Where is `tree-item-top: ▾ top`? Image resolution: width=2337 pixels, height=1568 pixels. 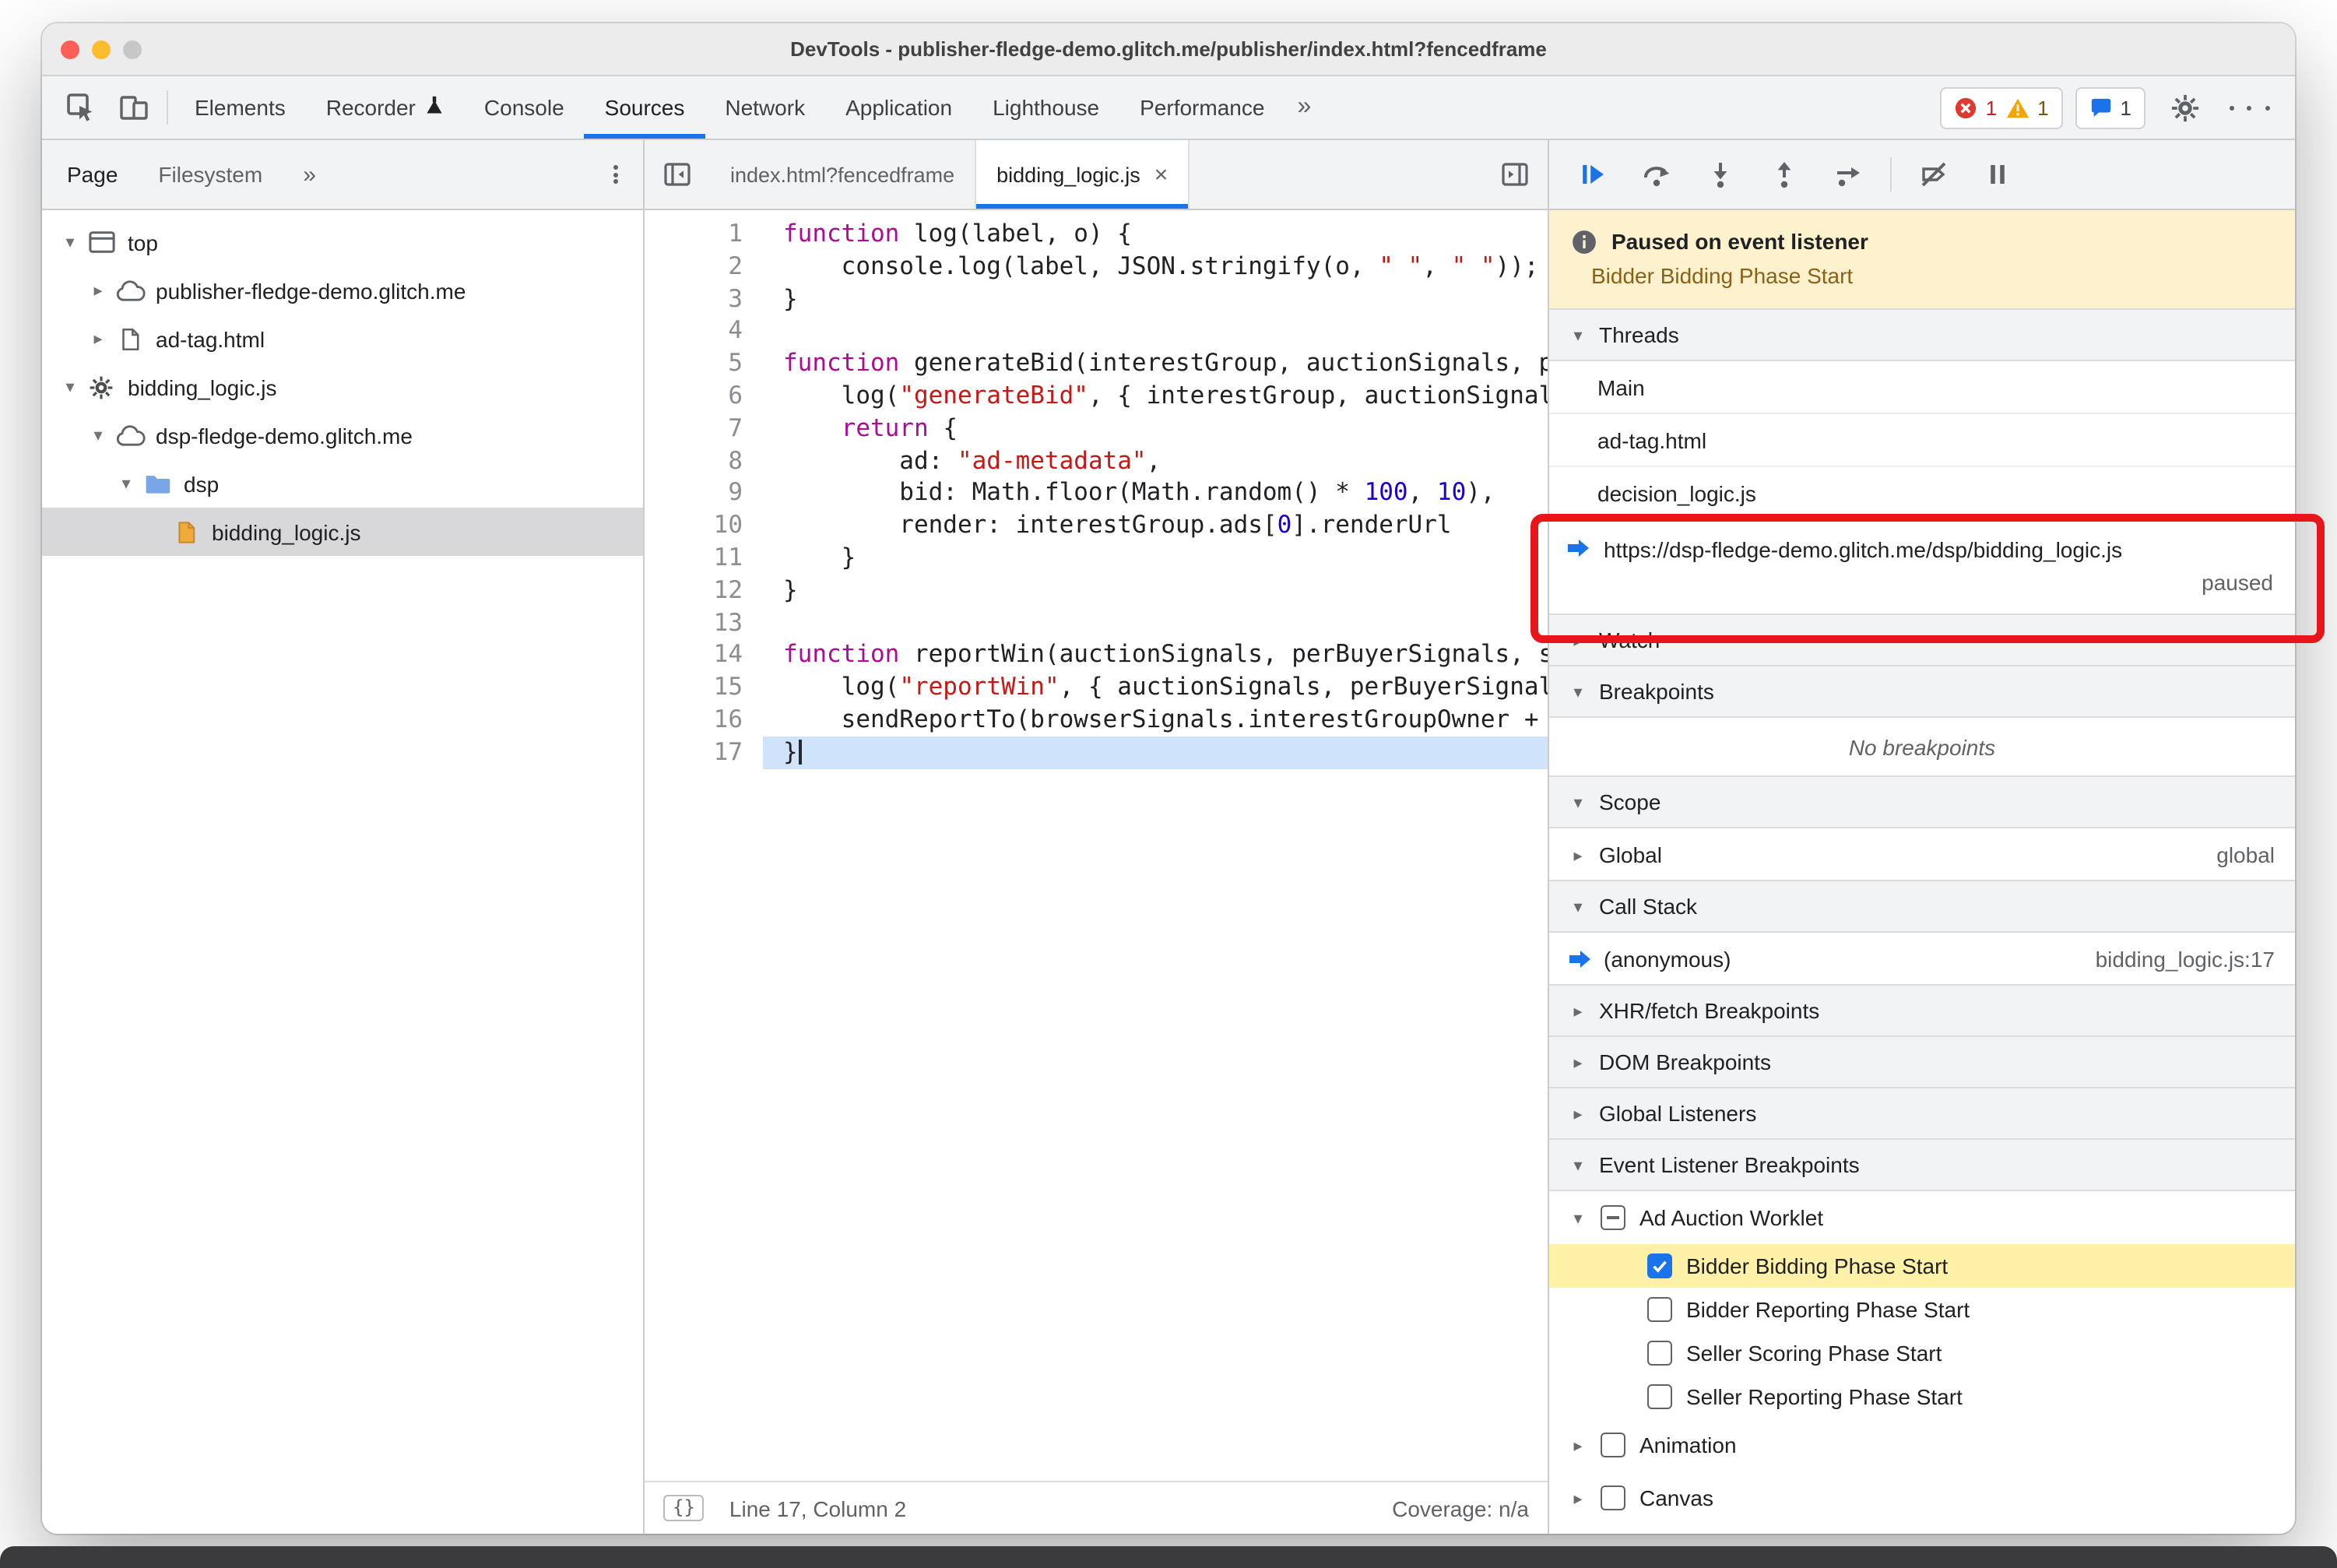 tree-item-top: ▾ top is located at coordinates (343, 242).